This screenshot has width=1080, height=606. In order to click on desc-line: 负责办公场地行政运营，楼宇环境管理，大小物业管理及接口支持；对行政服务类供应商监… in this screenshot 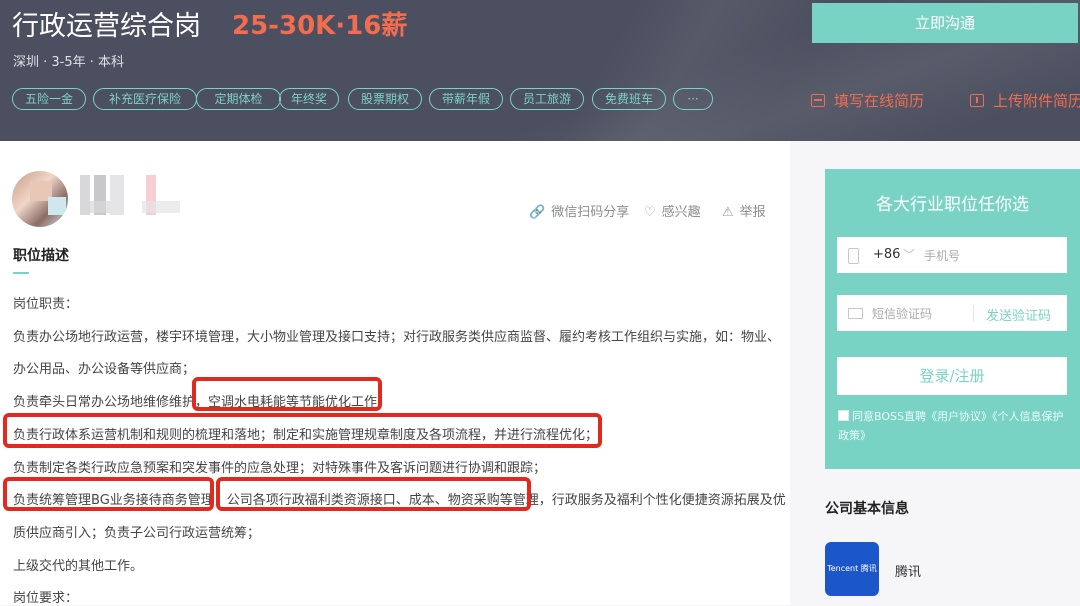, I will do `click(397, 337)`.